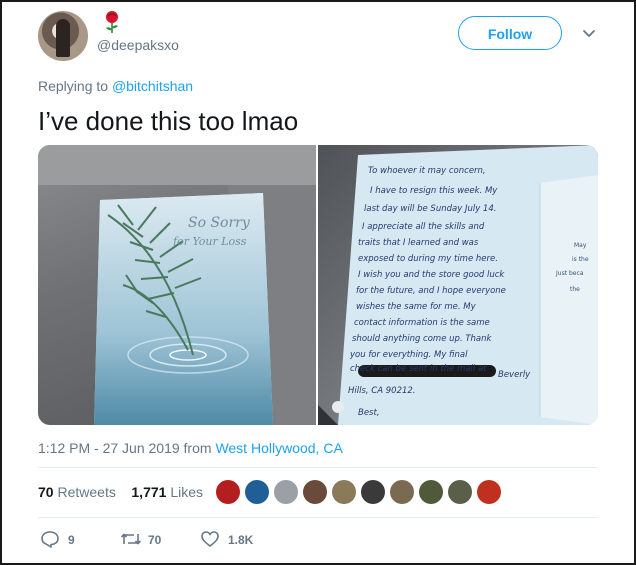 This screenshot has height=565, width=636. What do you see at coordinates (155, 540) in the screenshot?
I see `retweet-count: 70` at bounding box center [155, 540].